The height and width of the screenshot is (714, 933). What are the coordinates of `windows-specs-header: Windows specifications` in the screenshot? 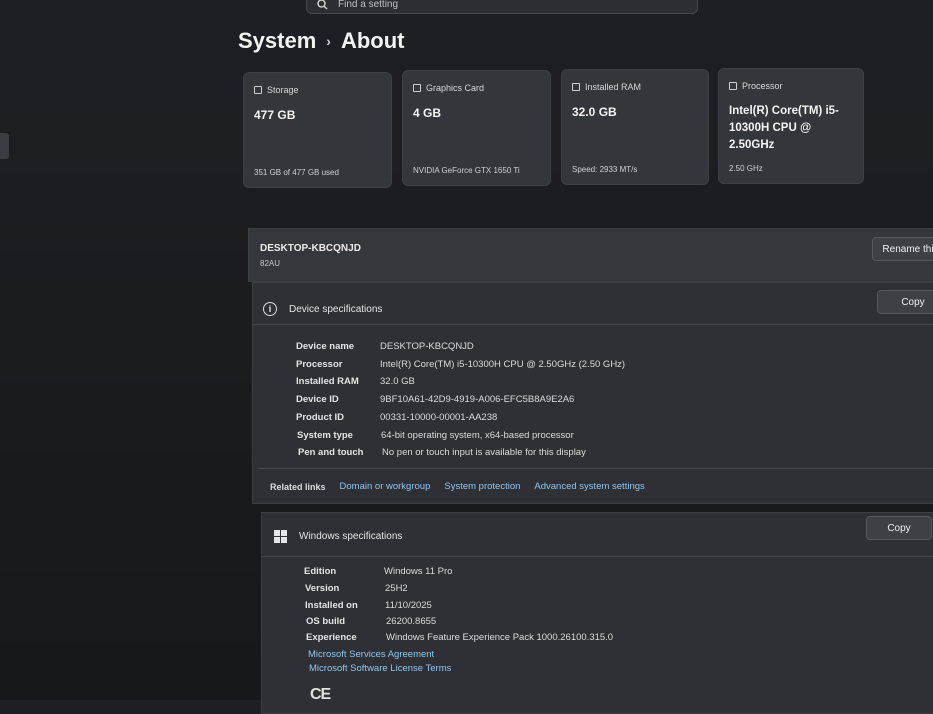 It's located at (338, 536).